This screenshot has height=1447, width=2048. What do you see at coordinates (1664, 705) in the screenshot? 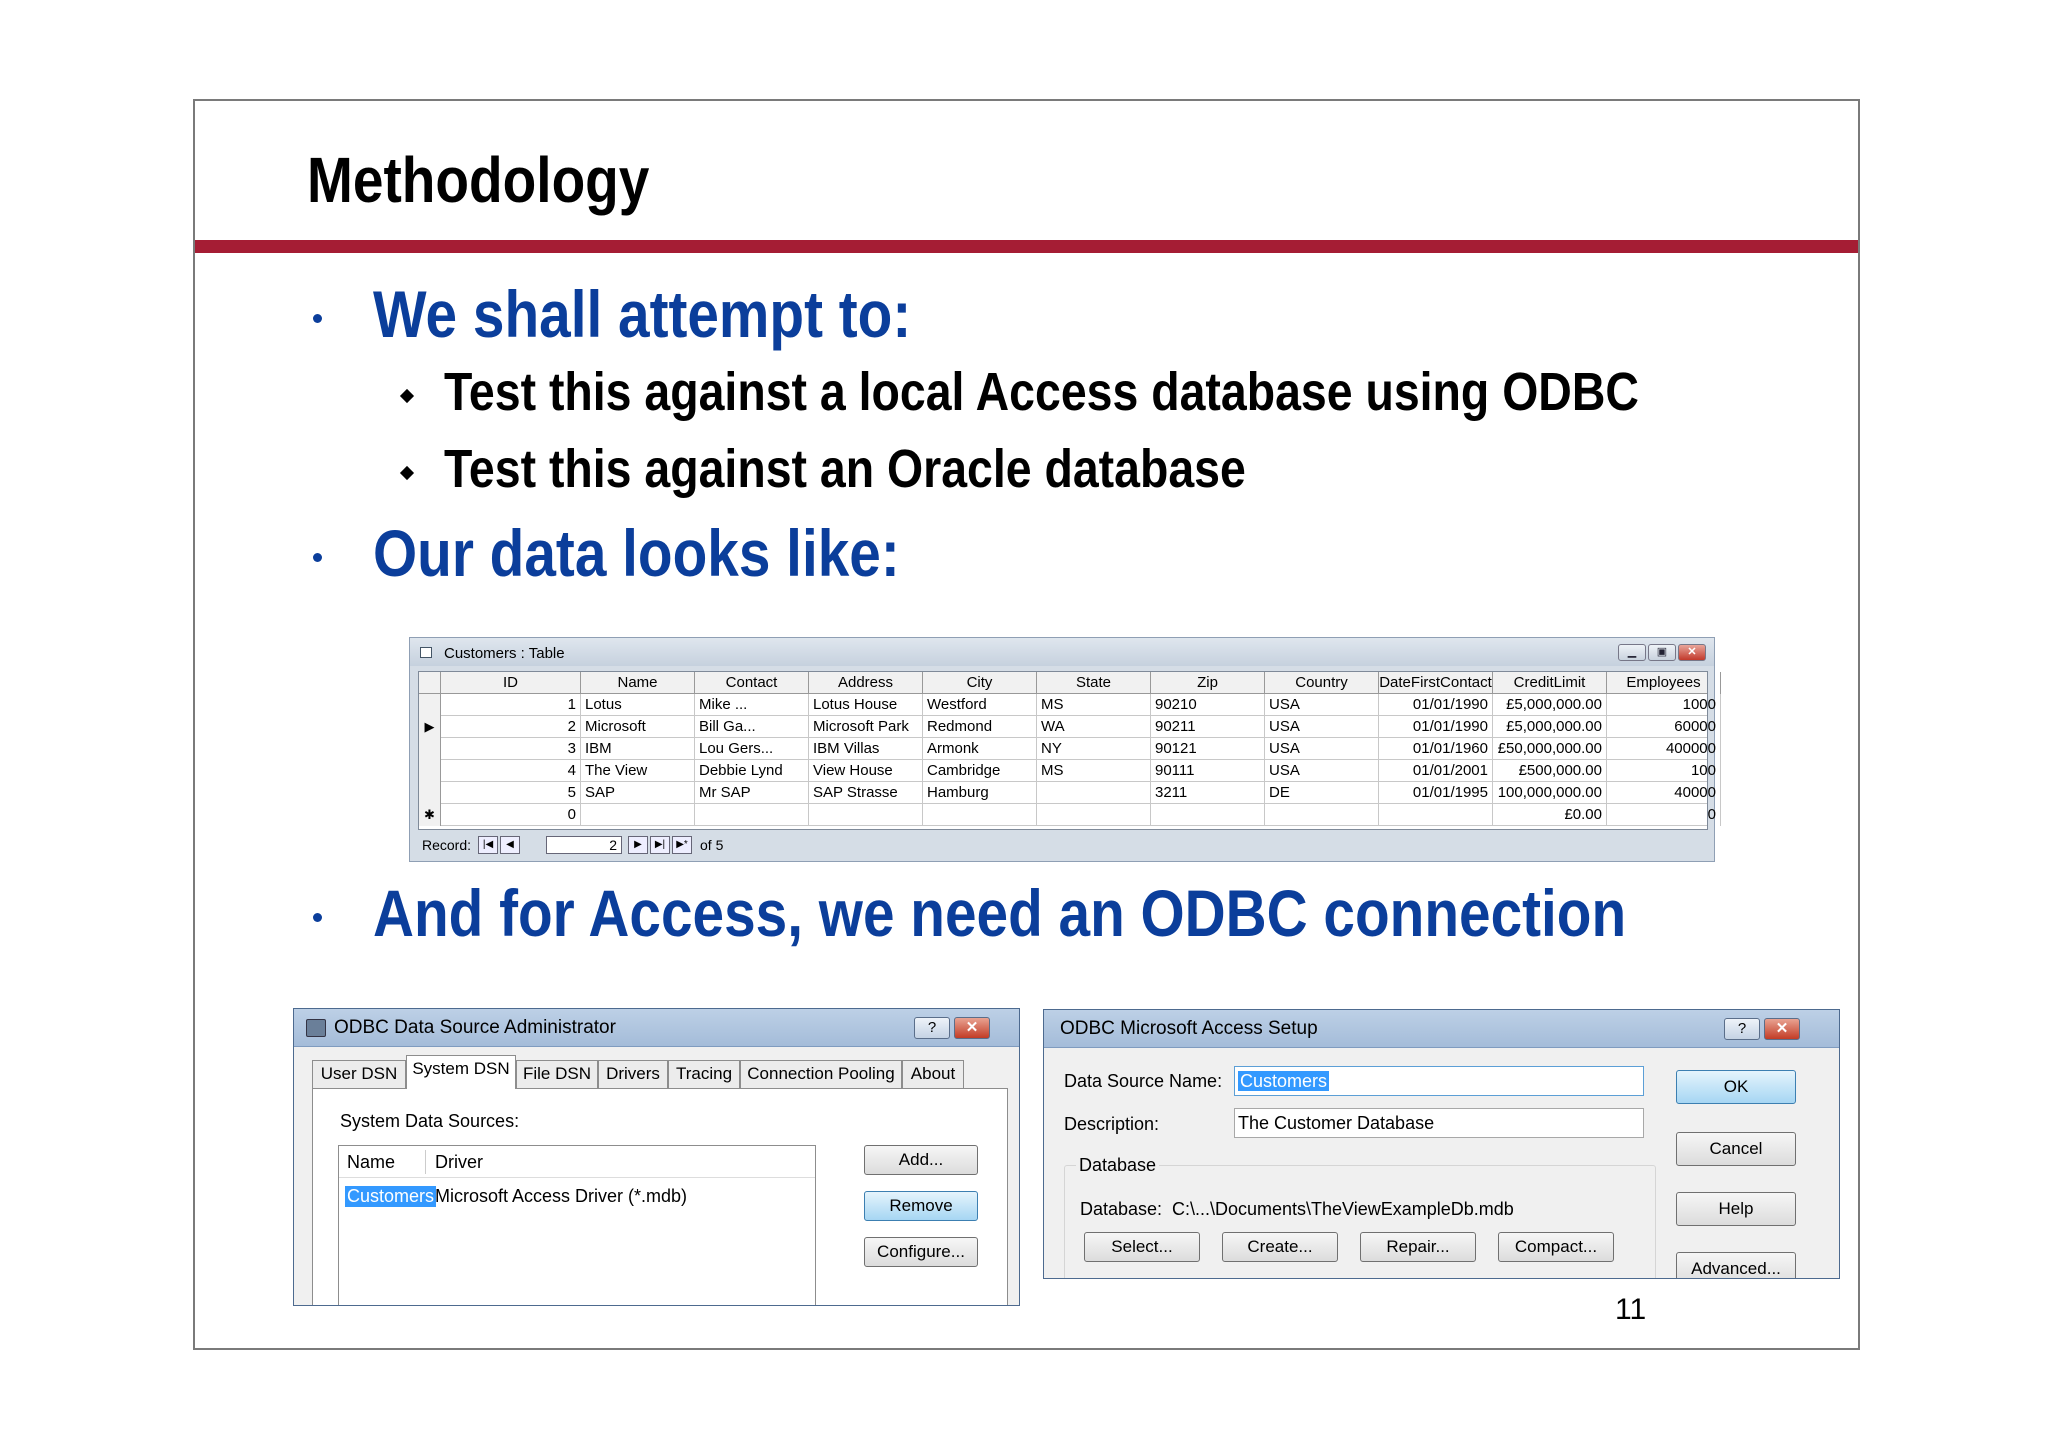
I see `table-cell: 1000` at bounding box center [1664, 705].